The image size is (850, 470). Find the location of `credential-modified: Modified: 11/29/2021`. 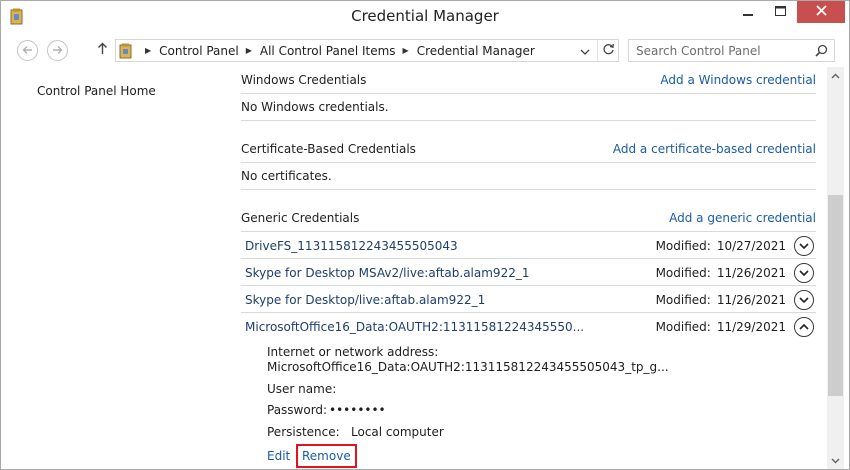

credential-modified: Modified: 11/29/2021 is located at coordinates (721, 327).